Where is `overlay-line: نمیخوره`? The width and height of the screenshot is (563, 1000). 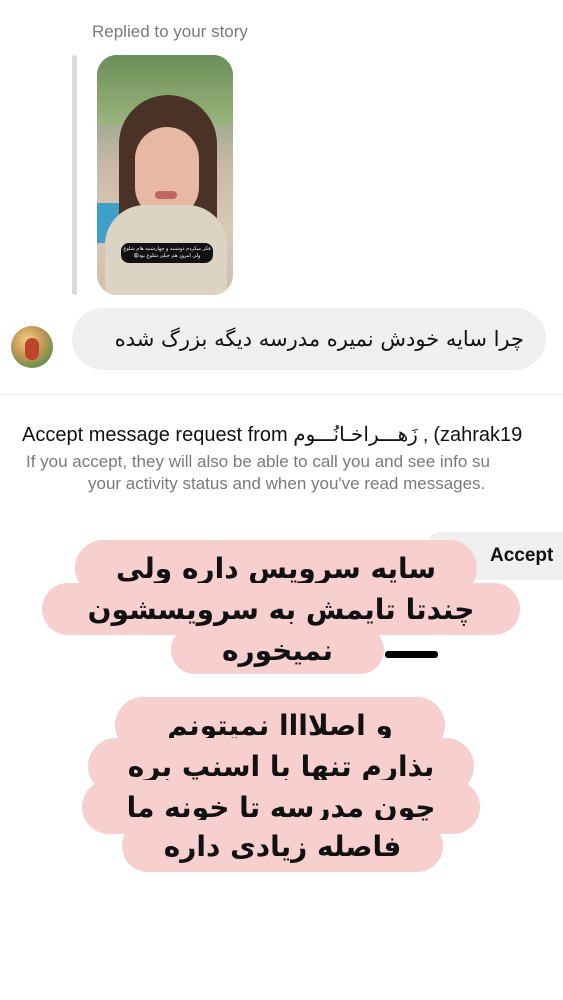
overlay-line: نمیخوره is located at coordinates (277, 650).